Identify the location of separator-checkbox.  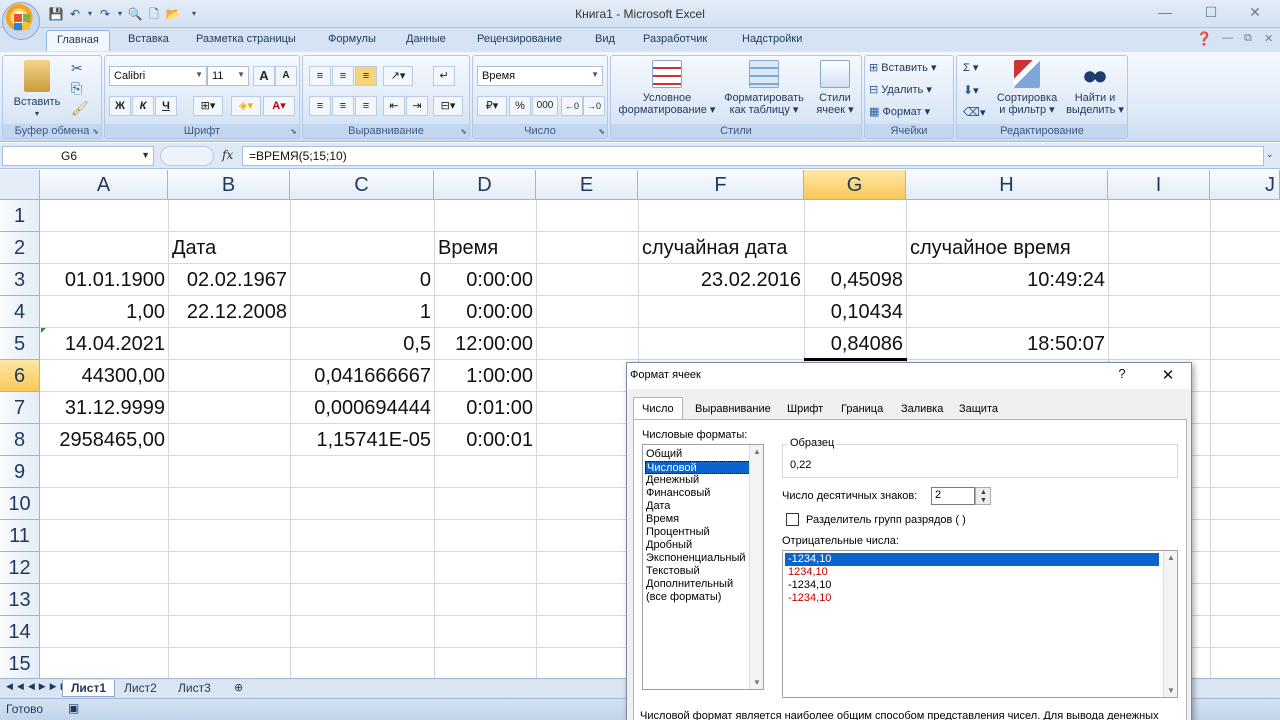
(792, 519).